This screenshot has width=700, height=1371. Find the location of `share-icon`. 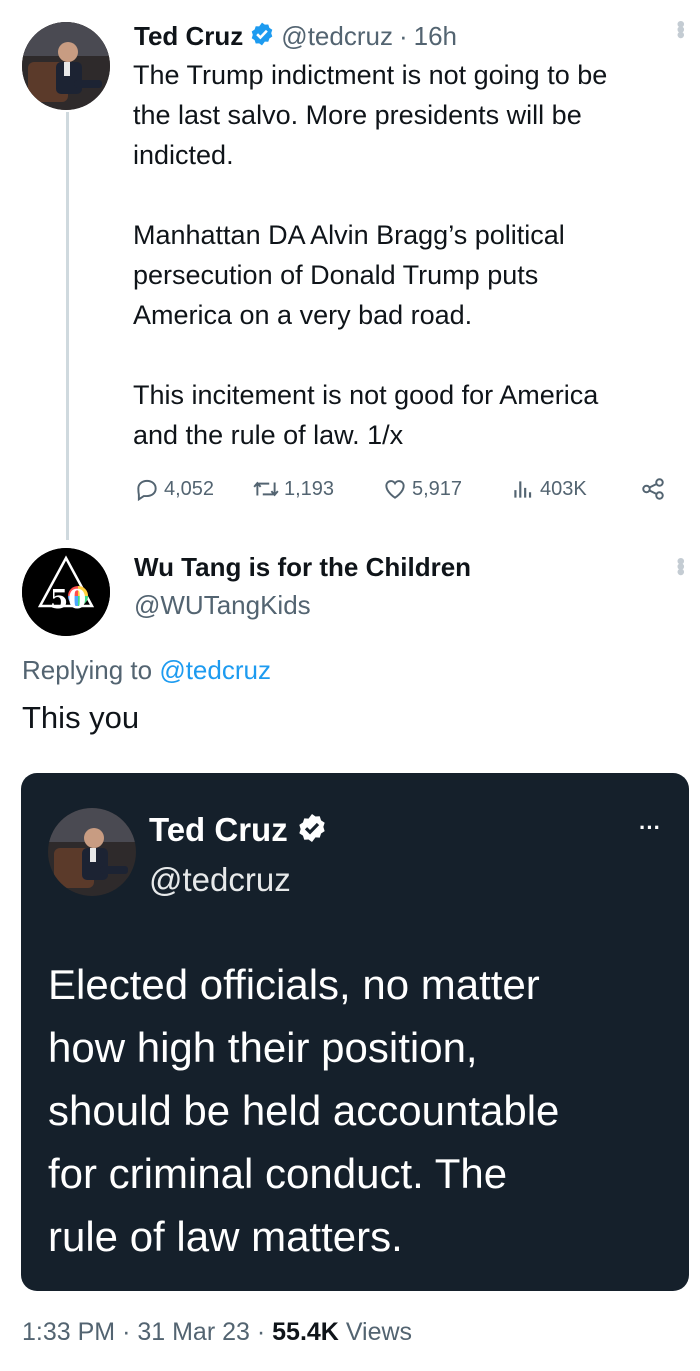

share-icon is located at coordinates (653, 489).